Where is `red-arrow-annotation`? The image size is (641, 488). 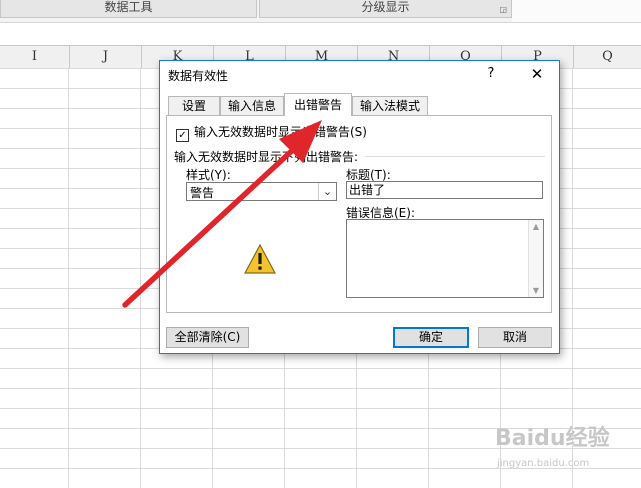 red-arrow-annotation is located at coordinates (222, 214).